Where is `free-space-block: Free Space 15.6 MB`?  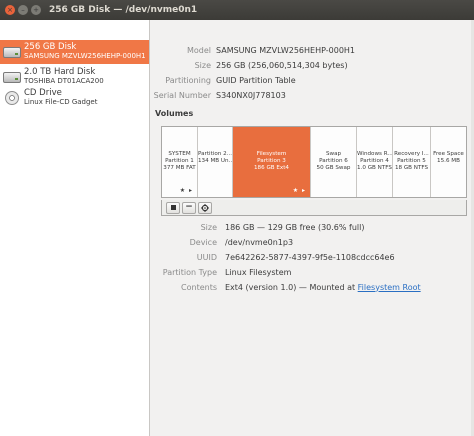
free-space-block: Free Space 15.6 MB is located at coordinates (448, 162).